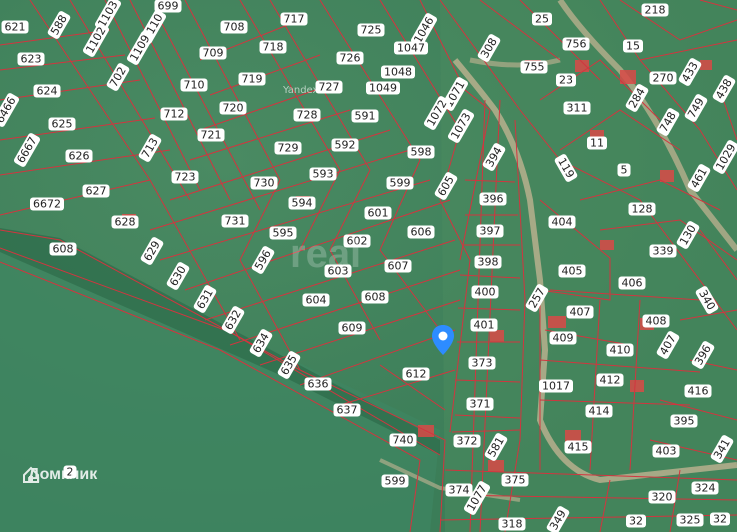 The width and height of the screenshot is (737, 532). Describe the element at coordinates (467, 441) in the screenshot. I see `parcel-label: 372` at that location.